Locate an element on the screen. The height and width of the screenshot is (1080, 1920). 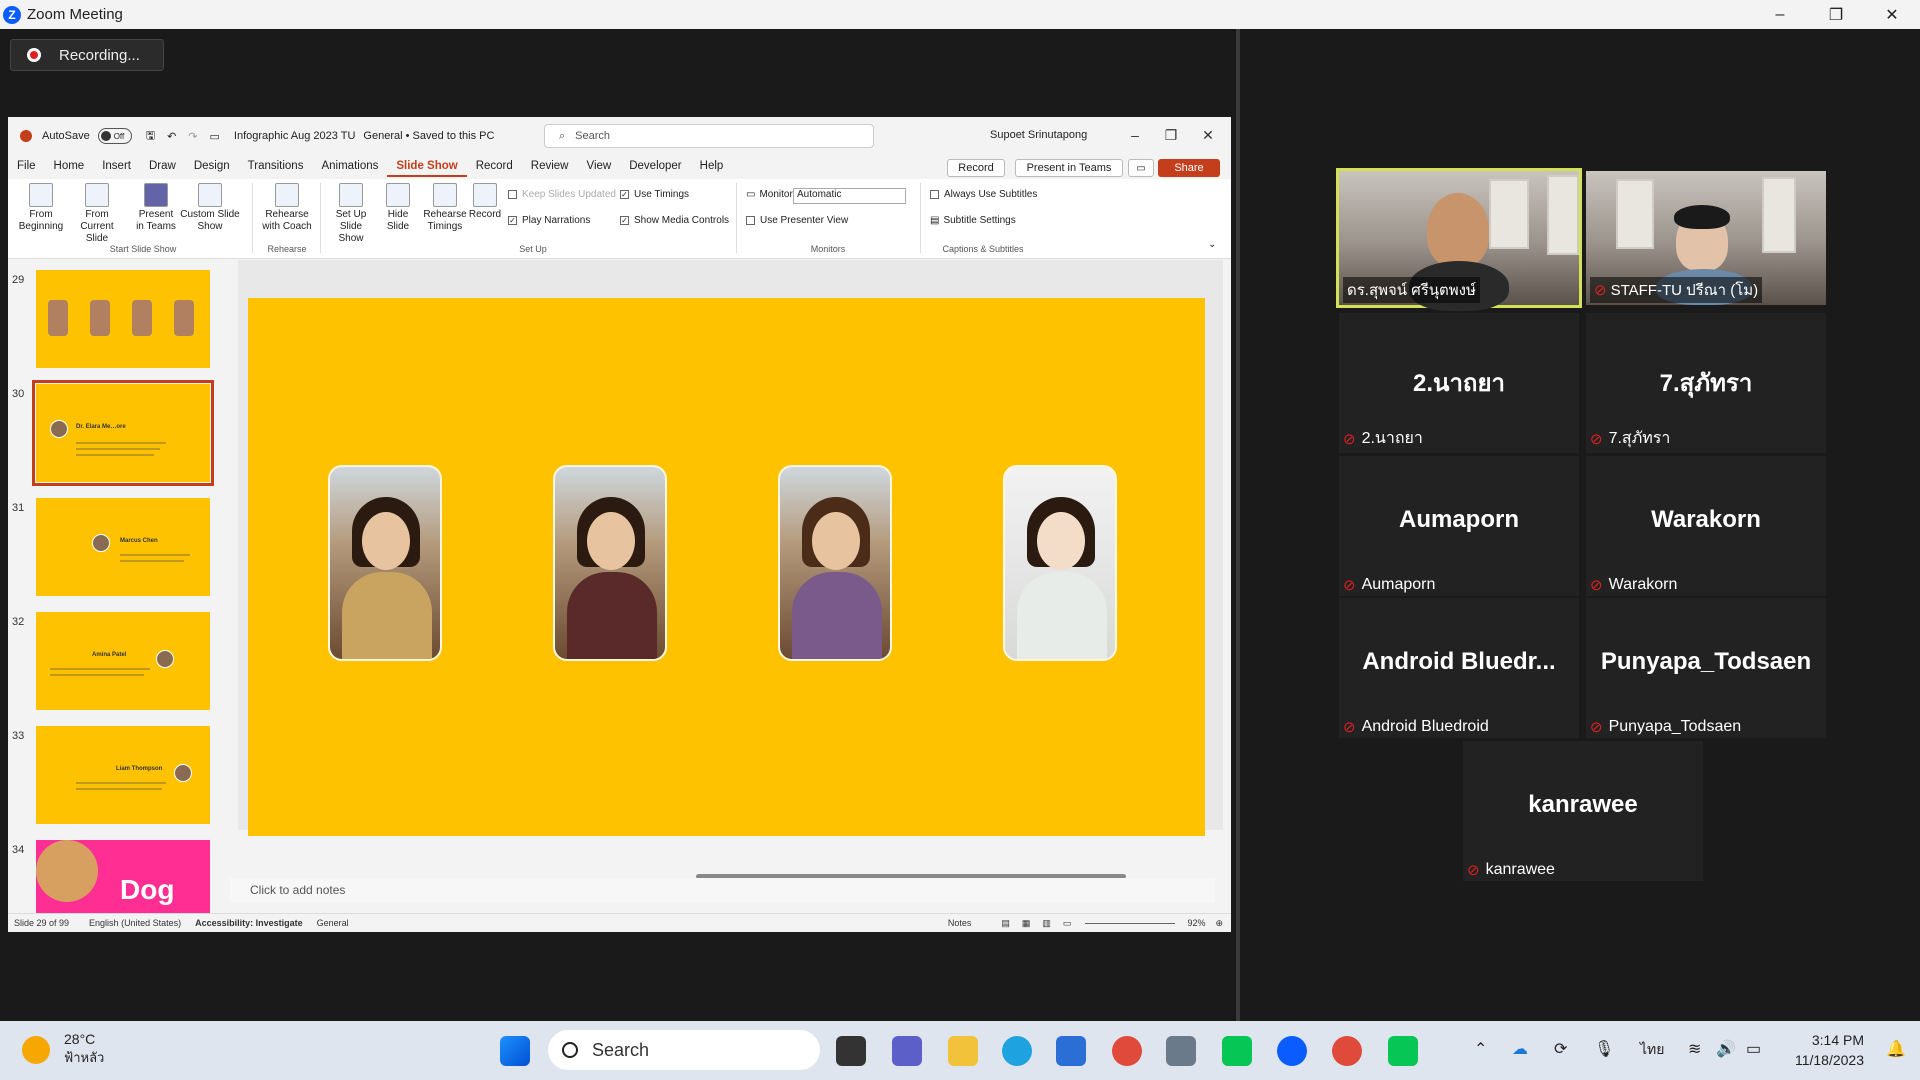
present-icon: ▭ is located at coordinates (215, 136).